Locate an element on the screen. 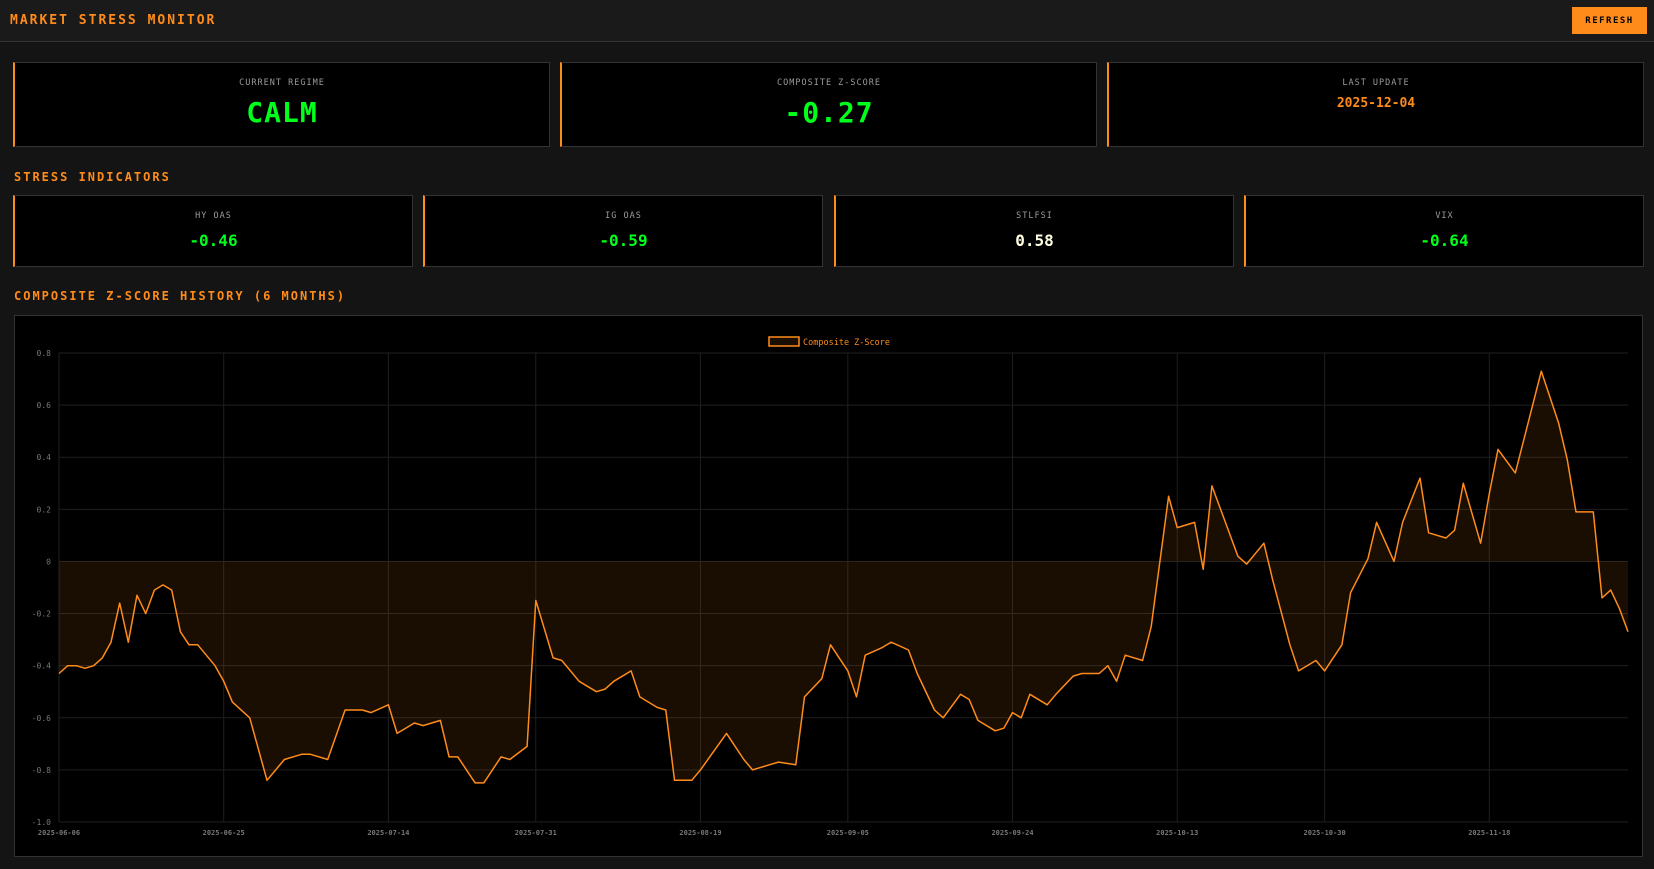 The image size is (1654, 869). indicator-card-vix: VIX -0.64 is located at coordinates (1444, 231).